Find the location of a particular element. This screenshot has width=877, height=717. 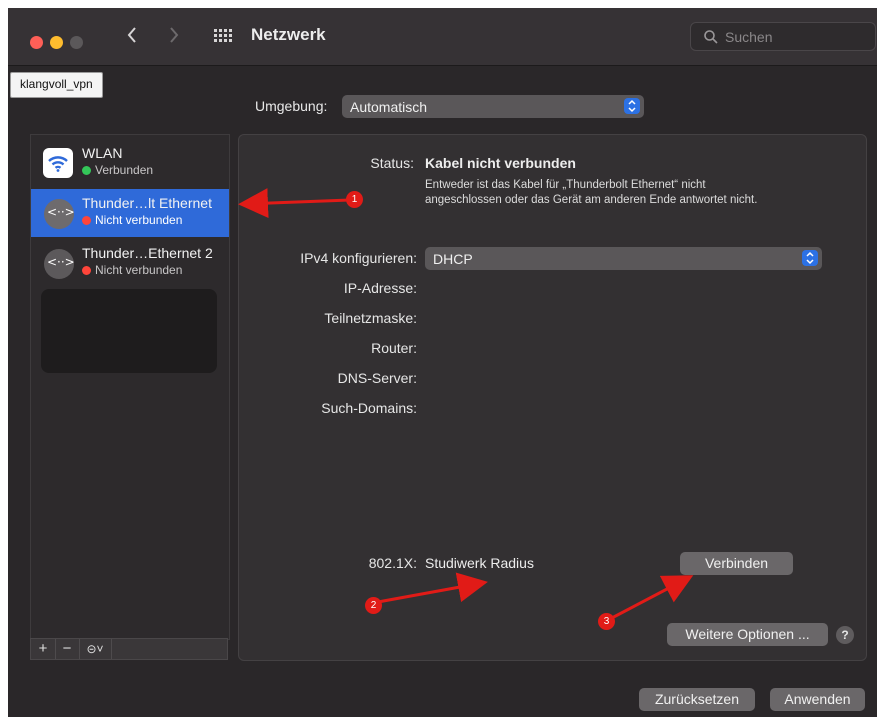

annotation-marker-3: 3 is located at coordinates (606, 621).